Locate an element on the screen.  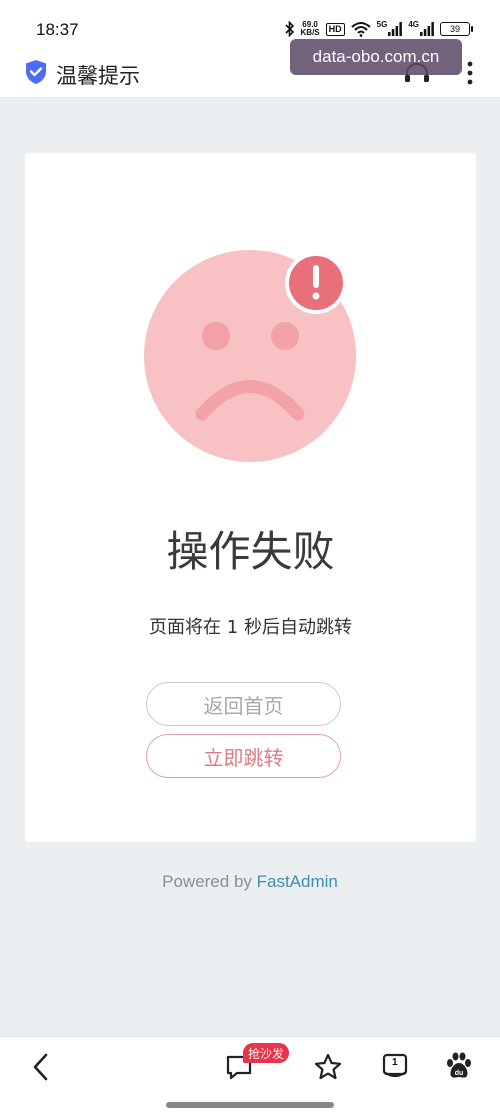
result-title: 操作失败 is located at coordinates (250, 551).